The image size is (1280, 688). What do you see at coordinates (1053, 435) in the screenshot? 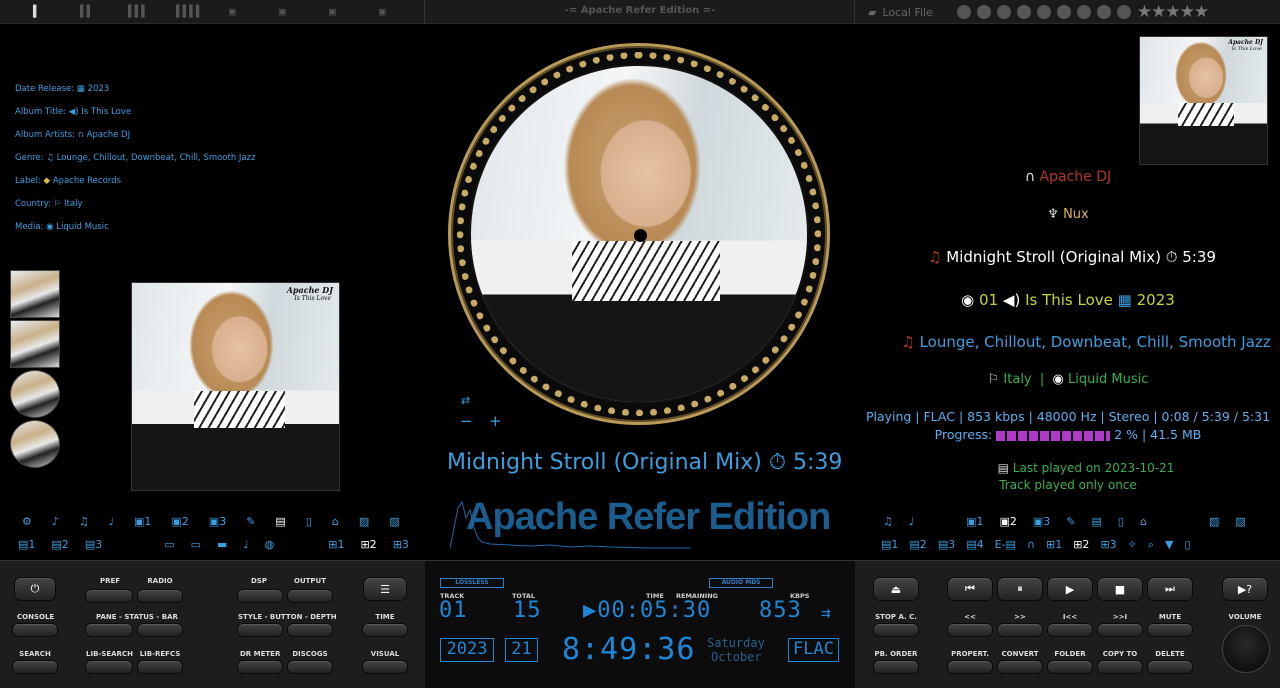
I see `progress-bar` at bounding box center [1053, 435].